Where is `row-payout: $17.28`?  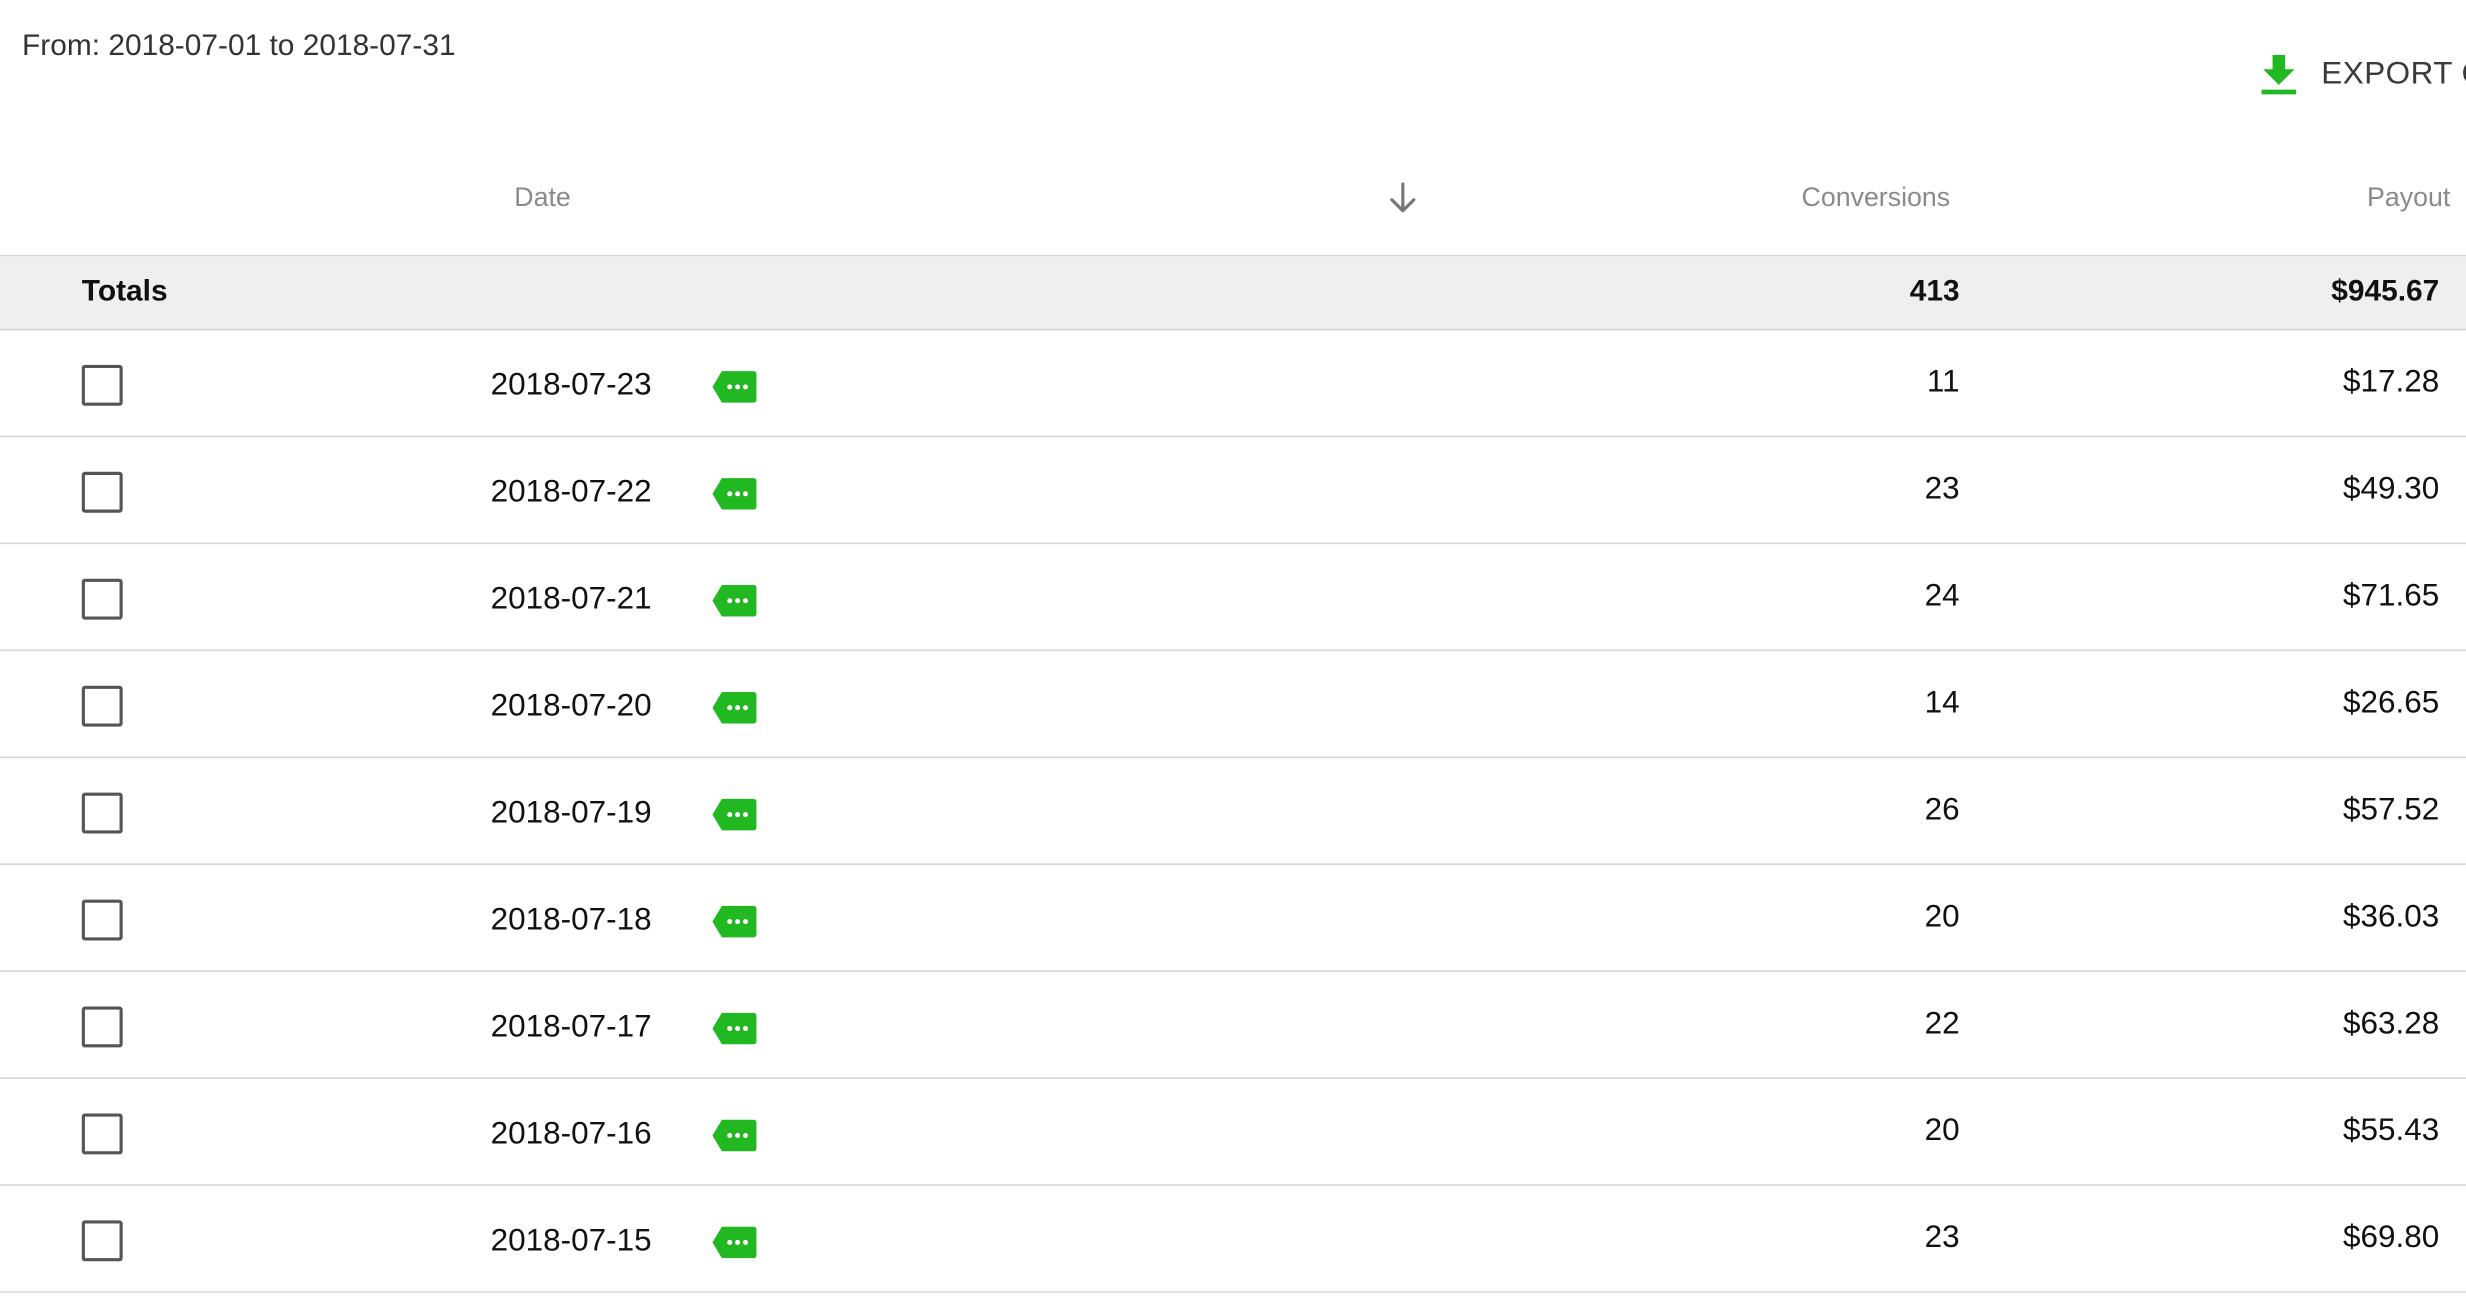
row-payout: $17.28 is located at coordinates (2391, 382).